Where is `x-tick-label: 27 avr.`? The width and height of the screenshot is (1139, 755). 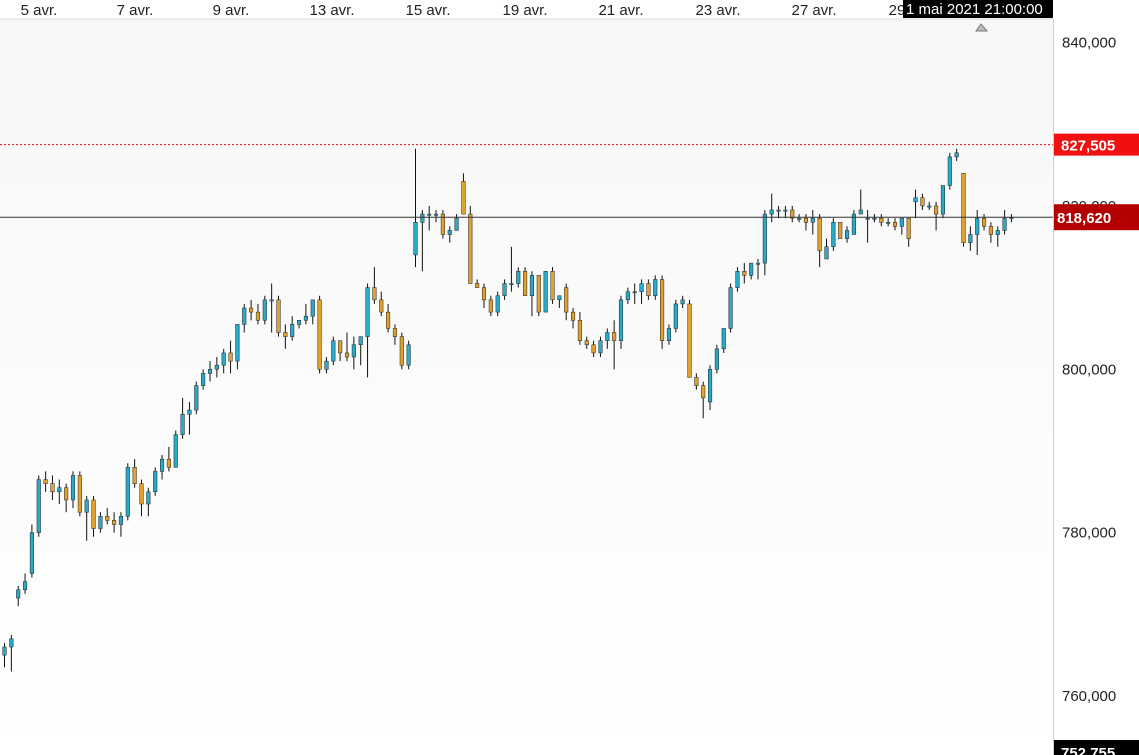 x-tick-label: 27 avr. is located at coordinates (813, 10).